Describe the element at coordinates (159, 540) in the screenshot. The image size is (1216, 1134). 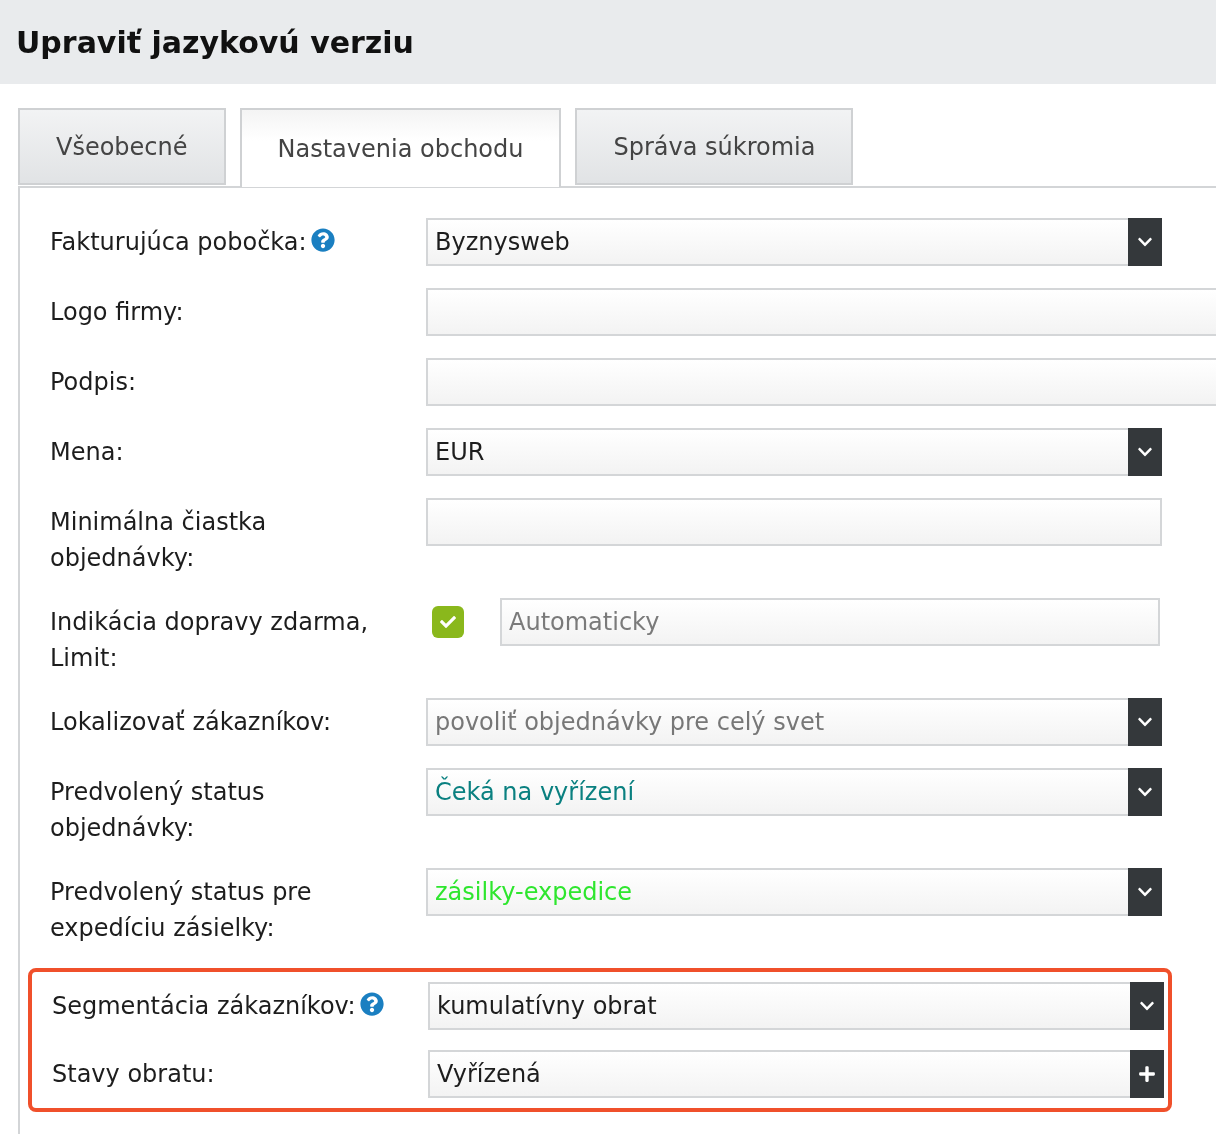
I see `field-label: Minimálna čiastka objednávky:` at that location.